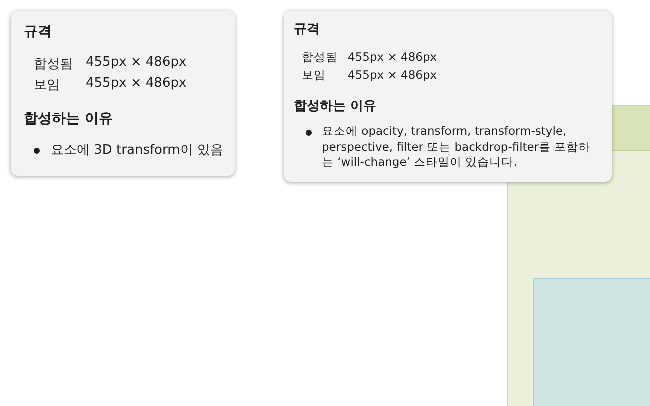 This screenshot has width=650, height=406. Describe the element at coordinates (457, 147) in the screenshot. I see `reason-text: 요소에 opacity, transform, transform-style, perspective, filter 또는 backdrop-filter를 포함하는 ‘will-change’ 스타일이 있습니다.` at that location.